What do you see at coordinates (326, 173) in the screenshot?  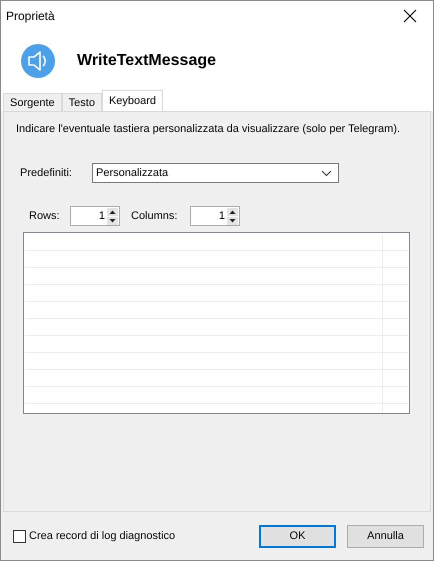 I see `chevron-down-icon` at bounding box center [326, 173].